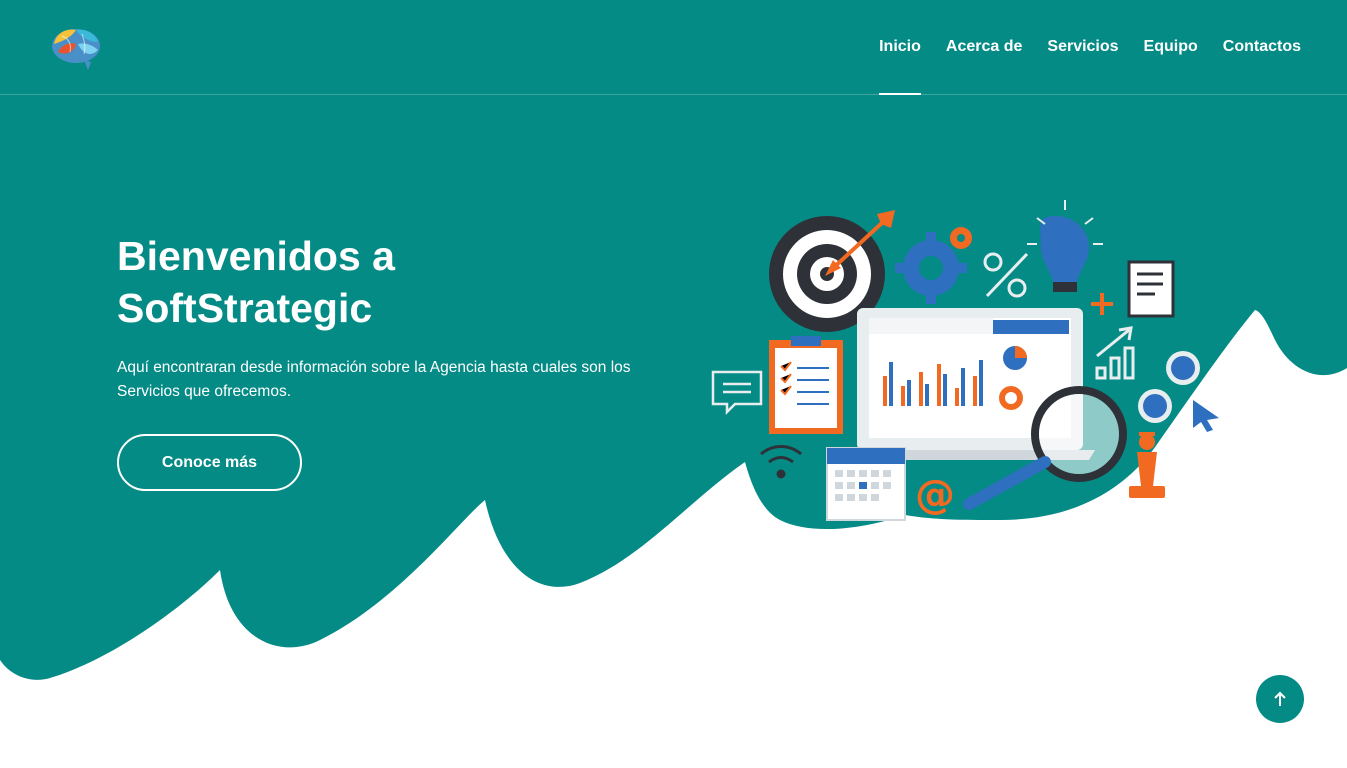 The image size is (1347, 768). I want to click on coin-icon, so click(1169, 387).